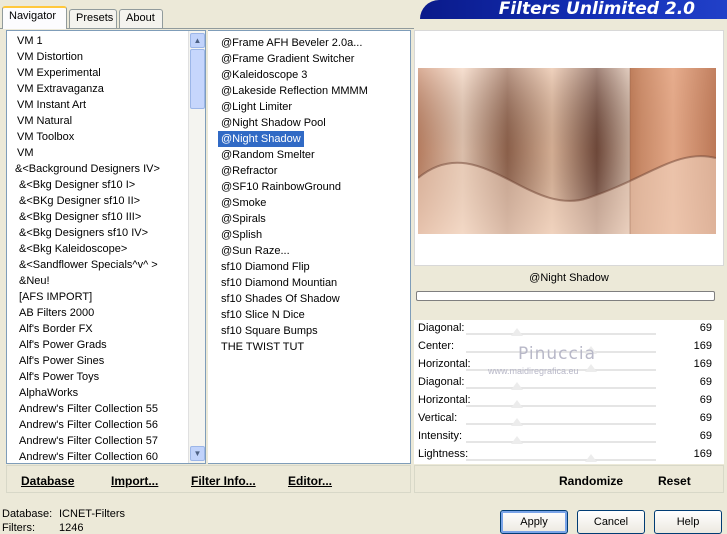  I want to click on tab-bar: Navigator Presets About, so click(210, 14).